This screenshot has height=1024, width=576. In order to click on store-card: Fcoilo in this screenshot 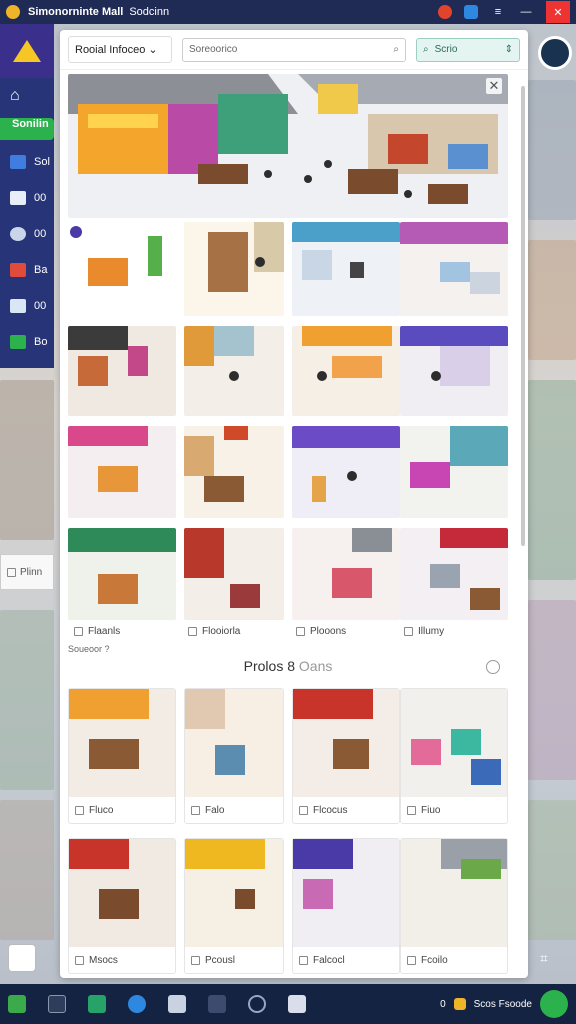, I will do `click(454, 906)`.